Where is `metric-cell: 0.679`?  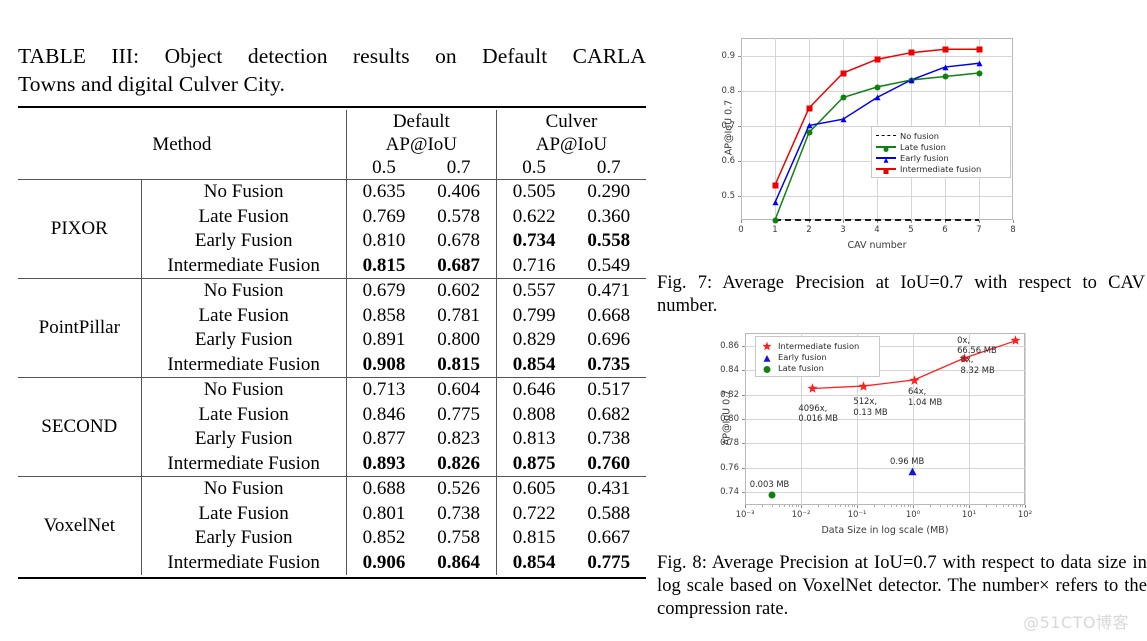 metric-cell: 0.679 is located at coordinates (383, 291).